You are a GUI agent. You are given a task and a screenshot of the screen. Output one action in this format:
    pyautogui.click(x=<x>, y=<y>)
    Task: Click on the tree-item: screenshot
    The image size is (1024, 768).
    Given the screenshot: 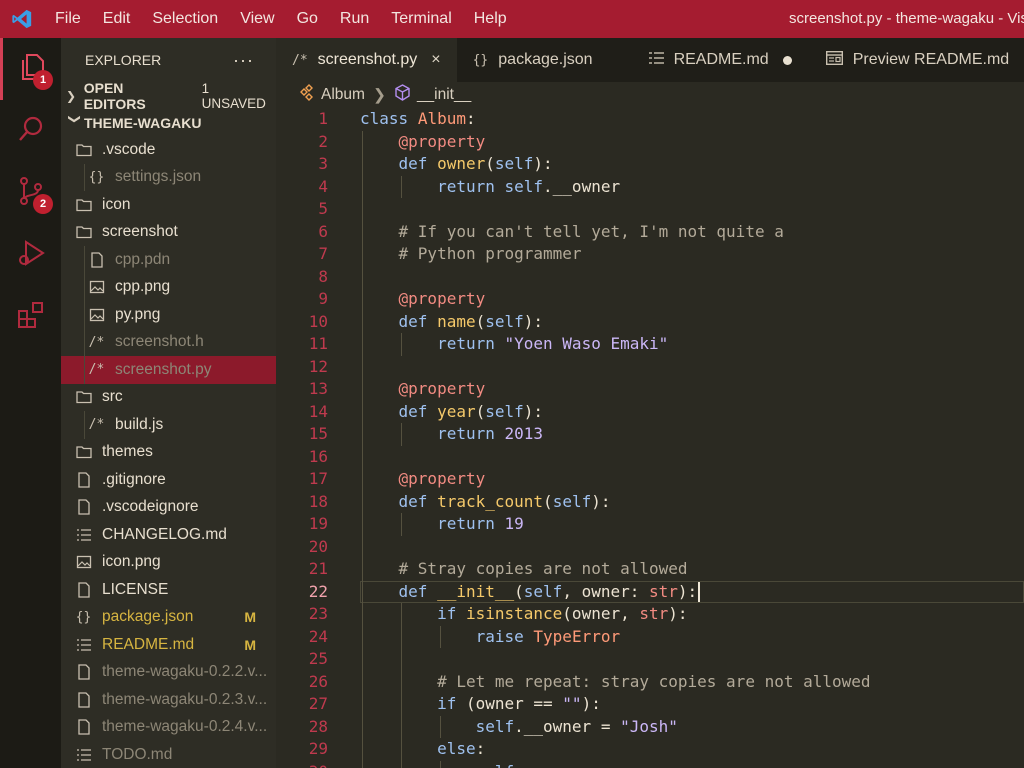 What is the action you would take?
    pyautogui.click(x=168, y=233)
    